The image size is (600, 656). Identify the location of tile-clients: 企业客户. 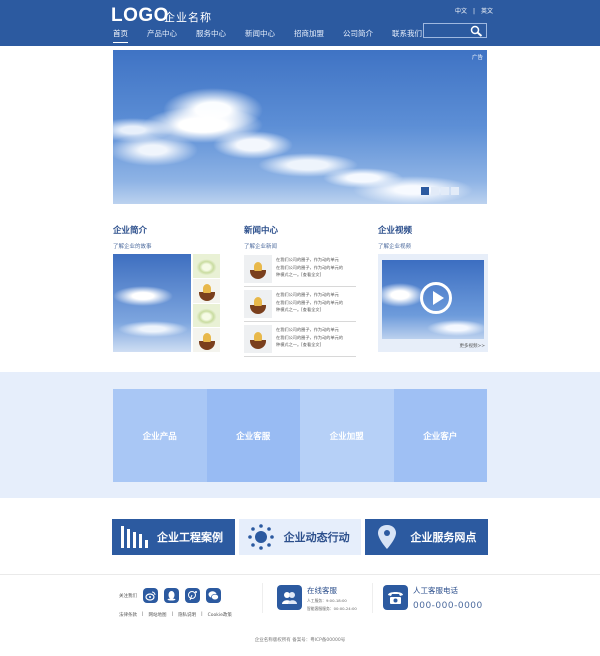
(440, 435).